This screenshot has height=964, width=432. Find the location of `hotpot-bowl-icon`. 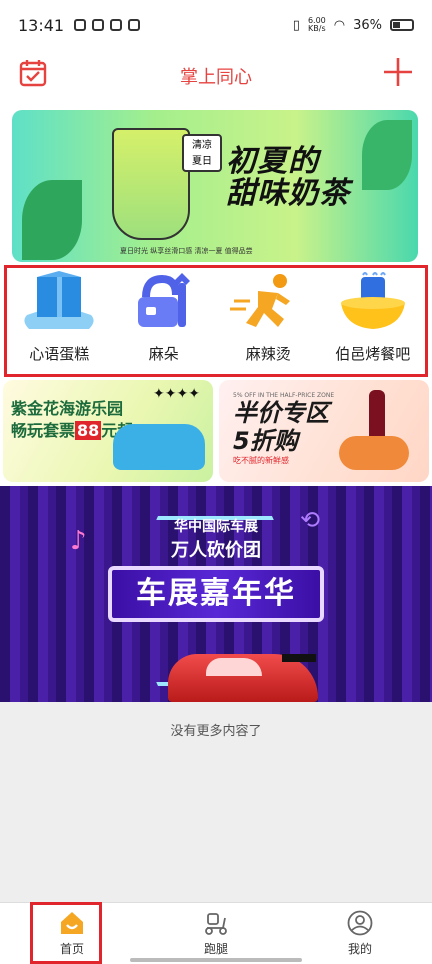

hotpot-bowl-icon is located at coordinates (372, 300).